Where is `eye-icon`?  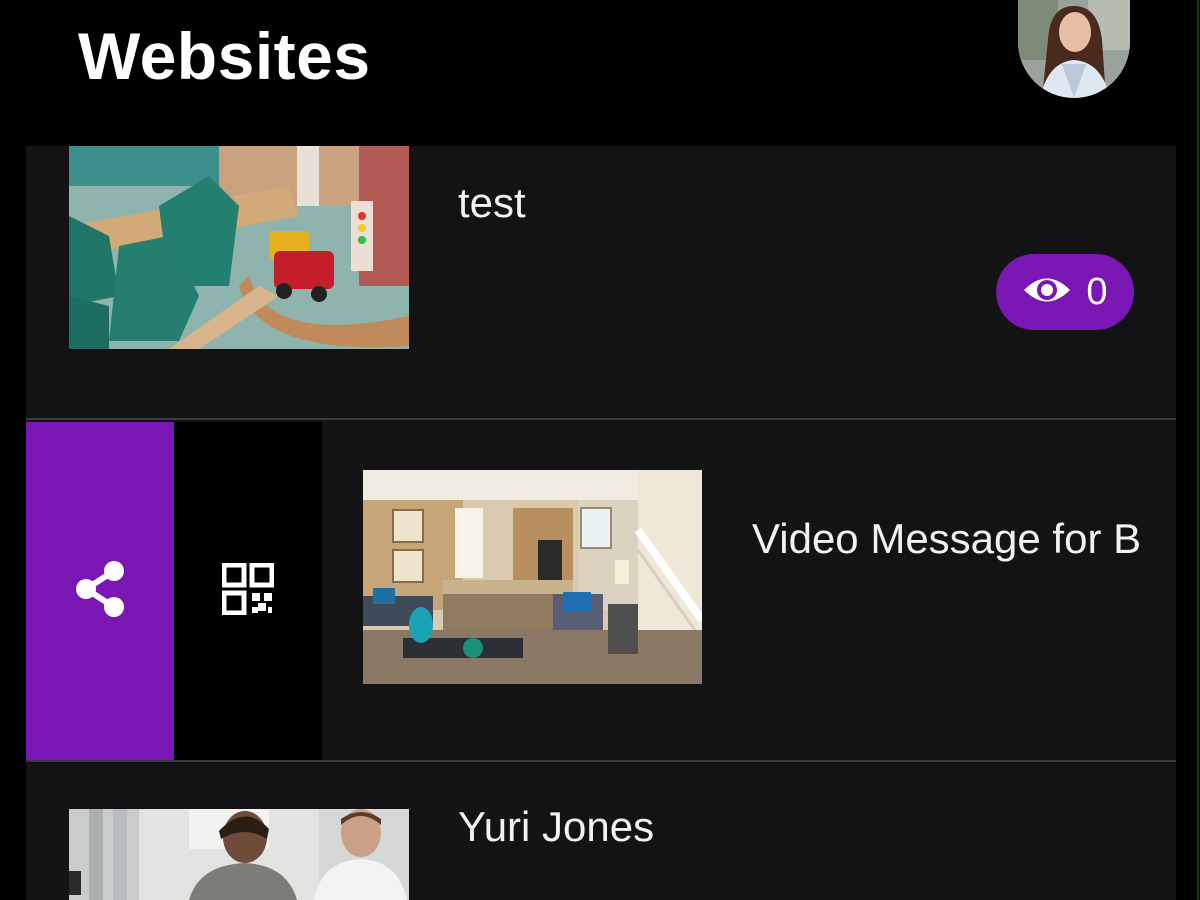 eye-icon is located at coordinates (1047, 292).